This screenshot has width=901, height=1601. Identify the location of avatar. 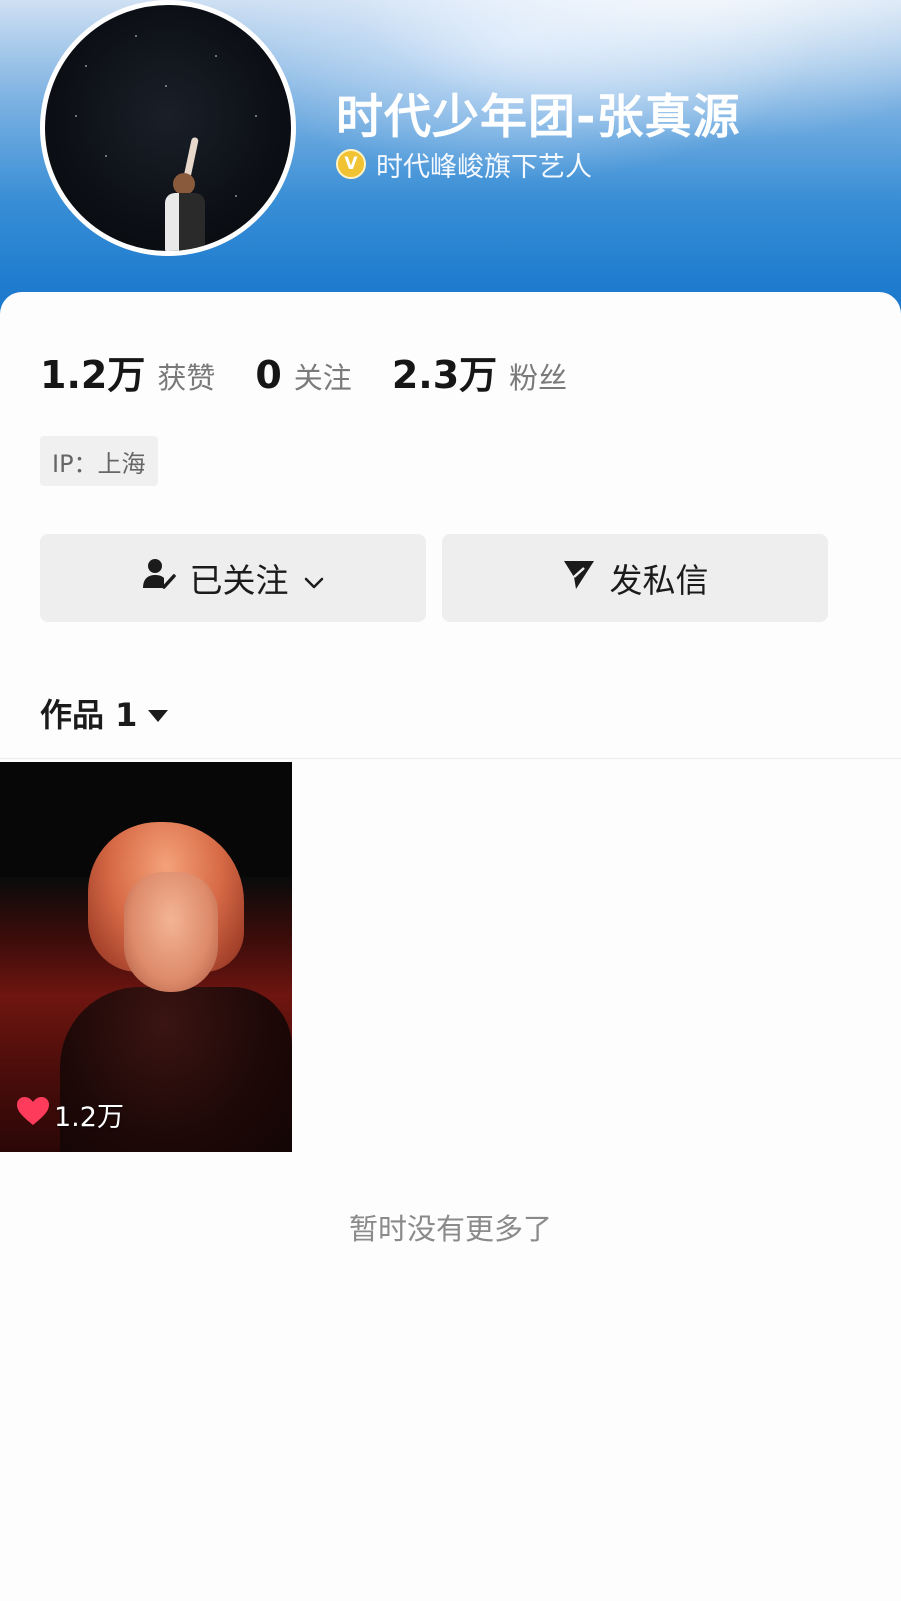
(168, 128).